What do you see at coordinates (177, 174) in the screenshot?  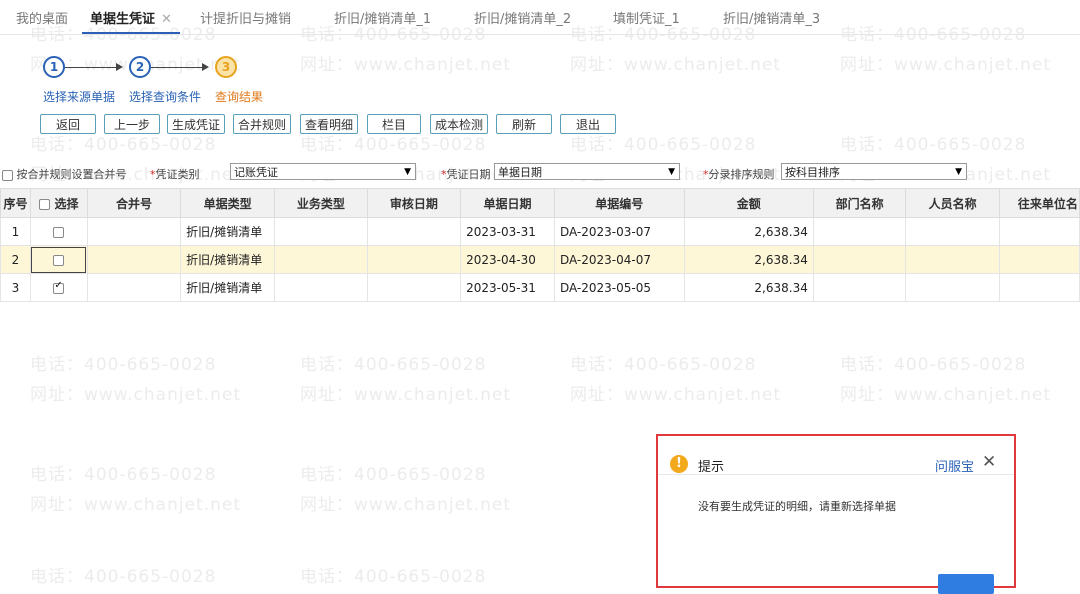 I see `voucher-type-label-text: 凭证类别` at bounding box center [177, 174].